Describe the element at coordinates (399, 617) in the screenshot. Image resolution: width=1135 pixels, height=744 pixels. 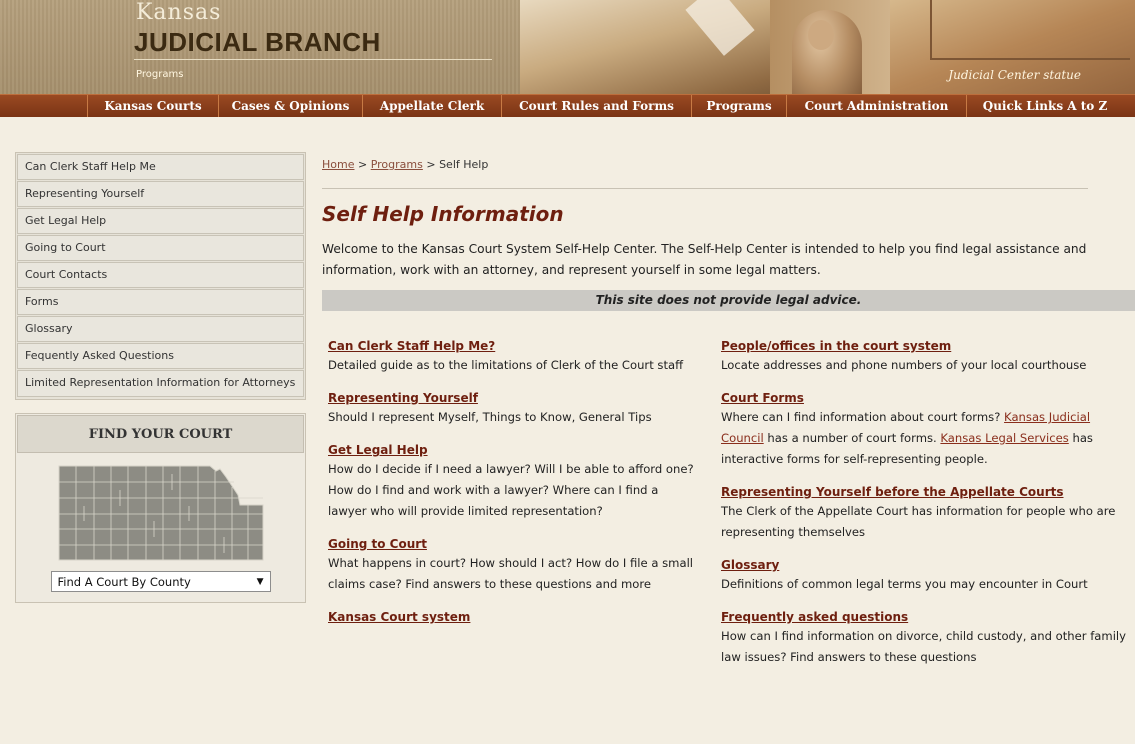
I see `link-kansas-court-system: Kansas Court system` at that location.